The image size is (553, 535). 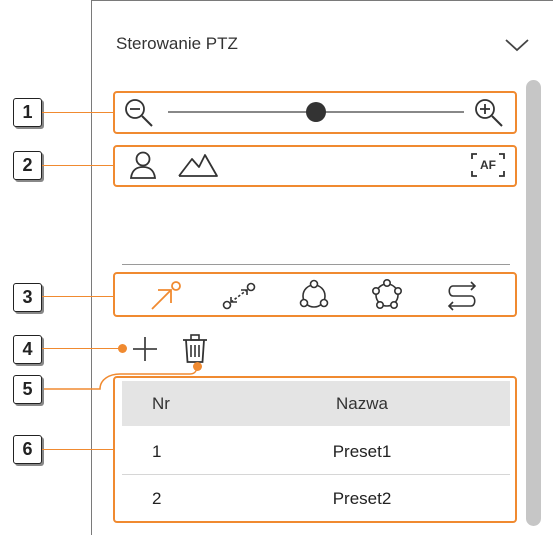 I want to click on trace-icon, so click(x=462, y=296).